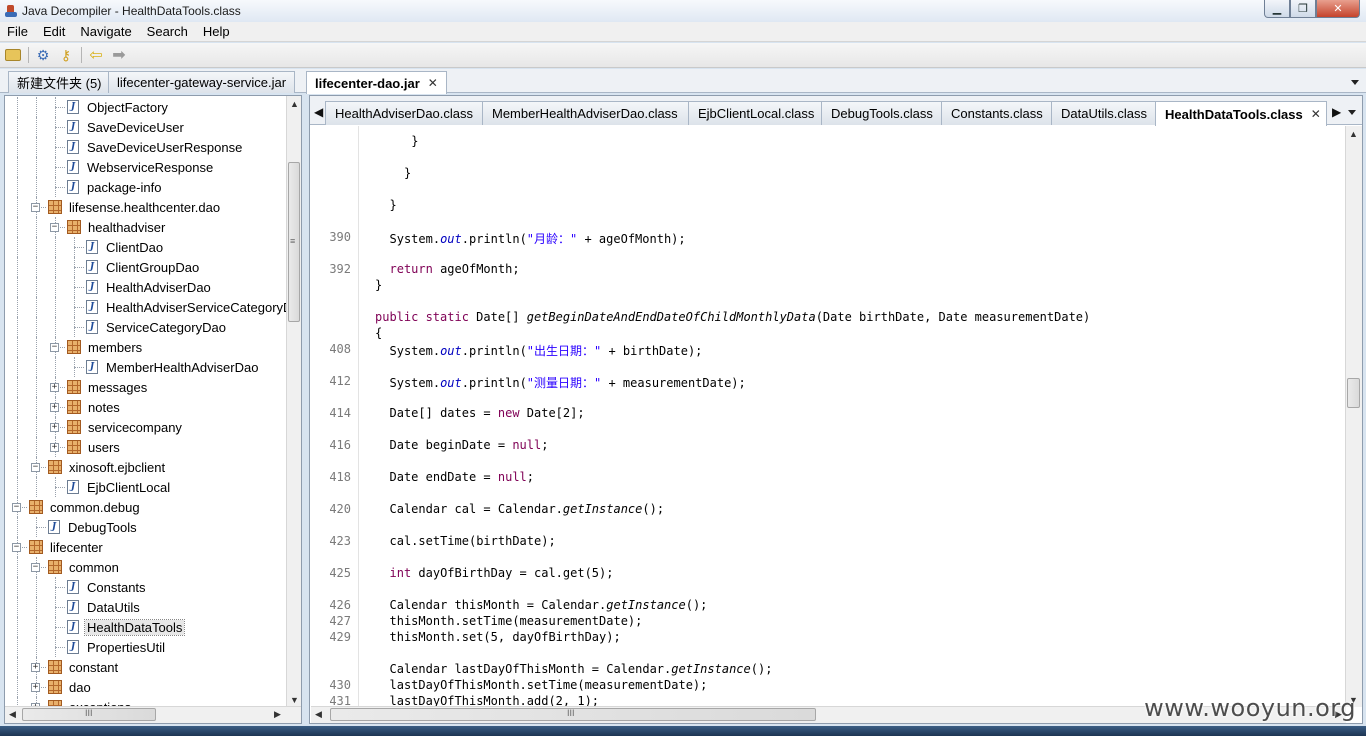  What do you see at coordinates (217, 31) in the screenshot?
I see `menu-help: Help` at bounding box center [217, 31].